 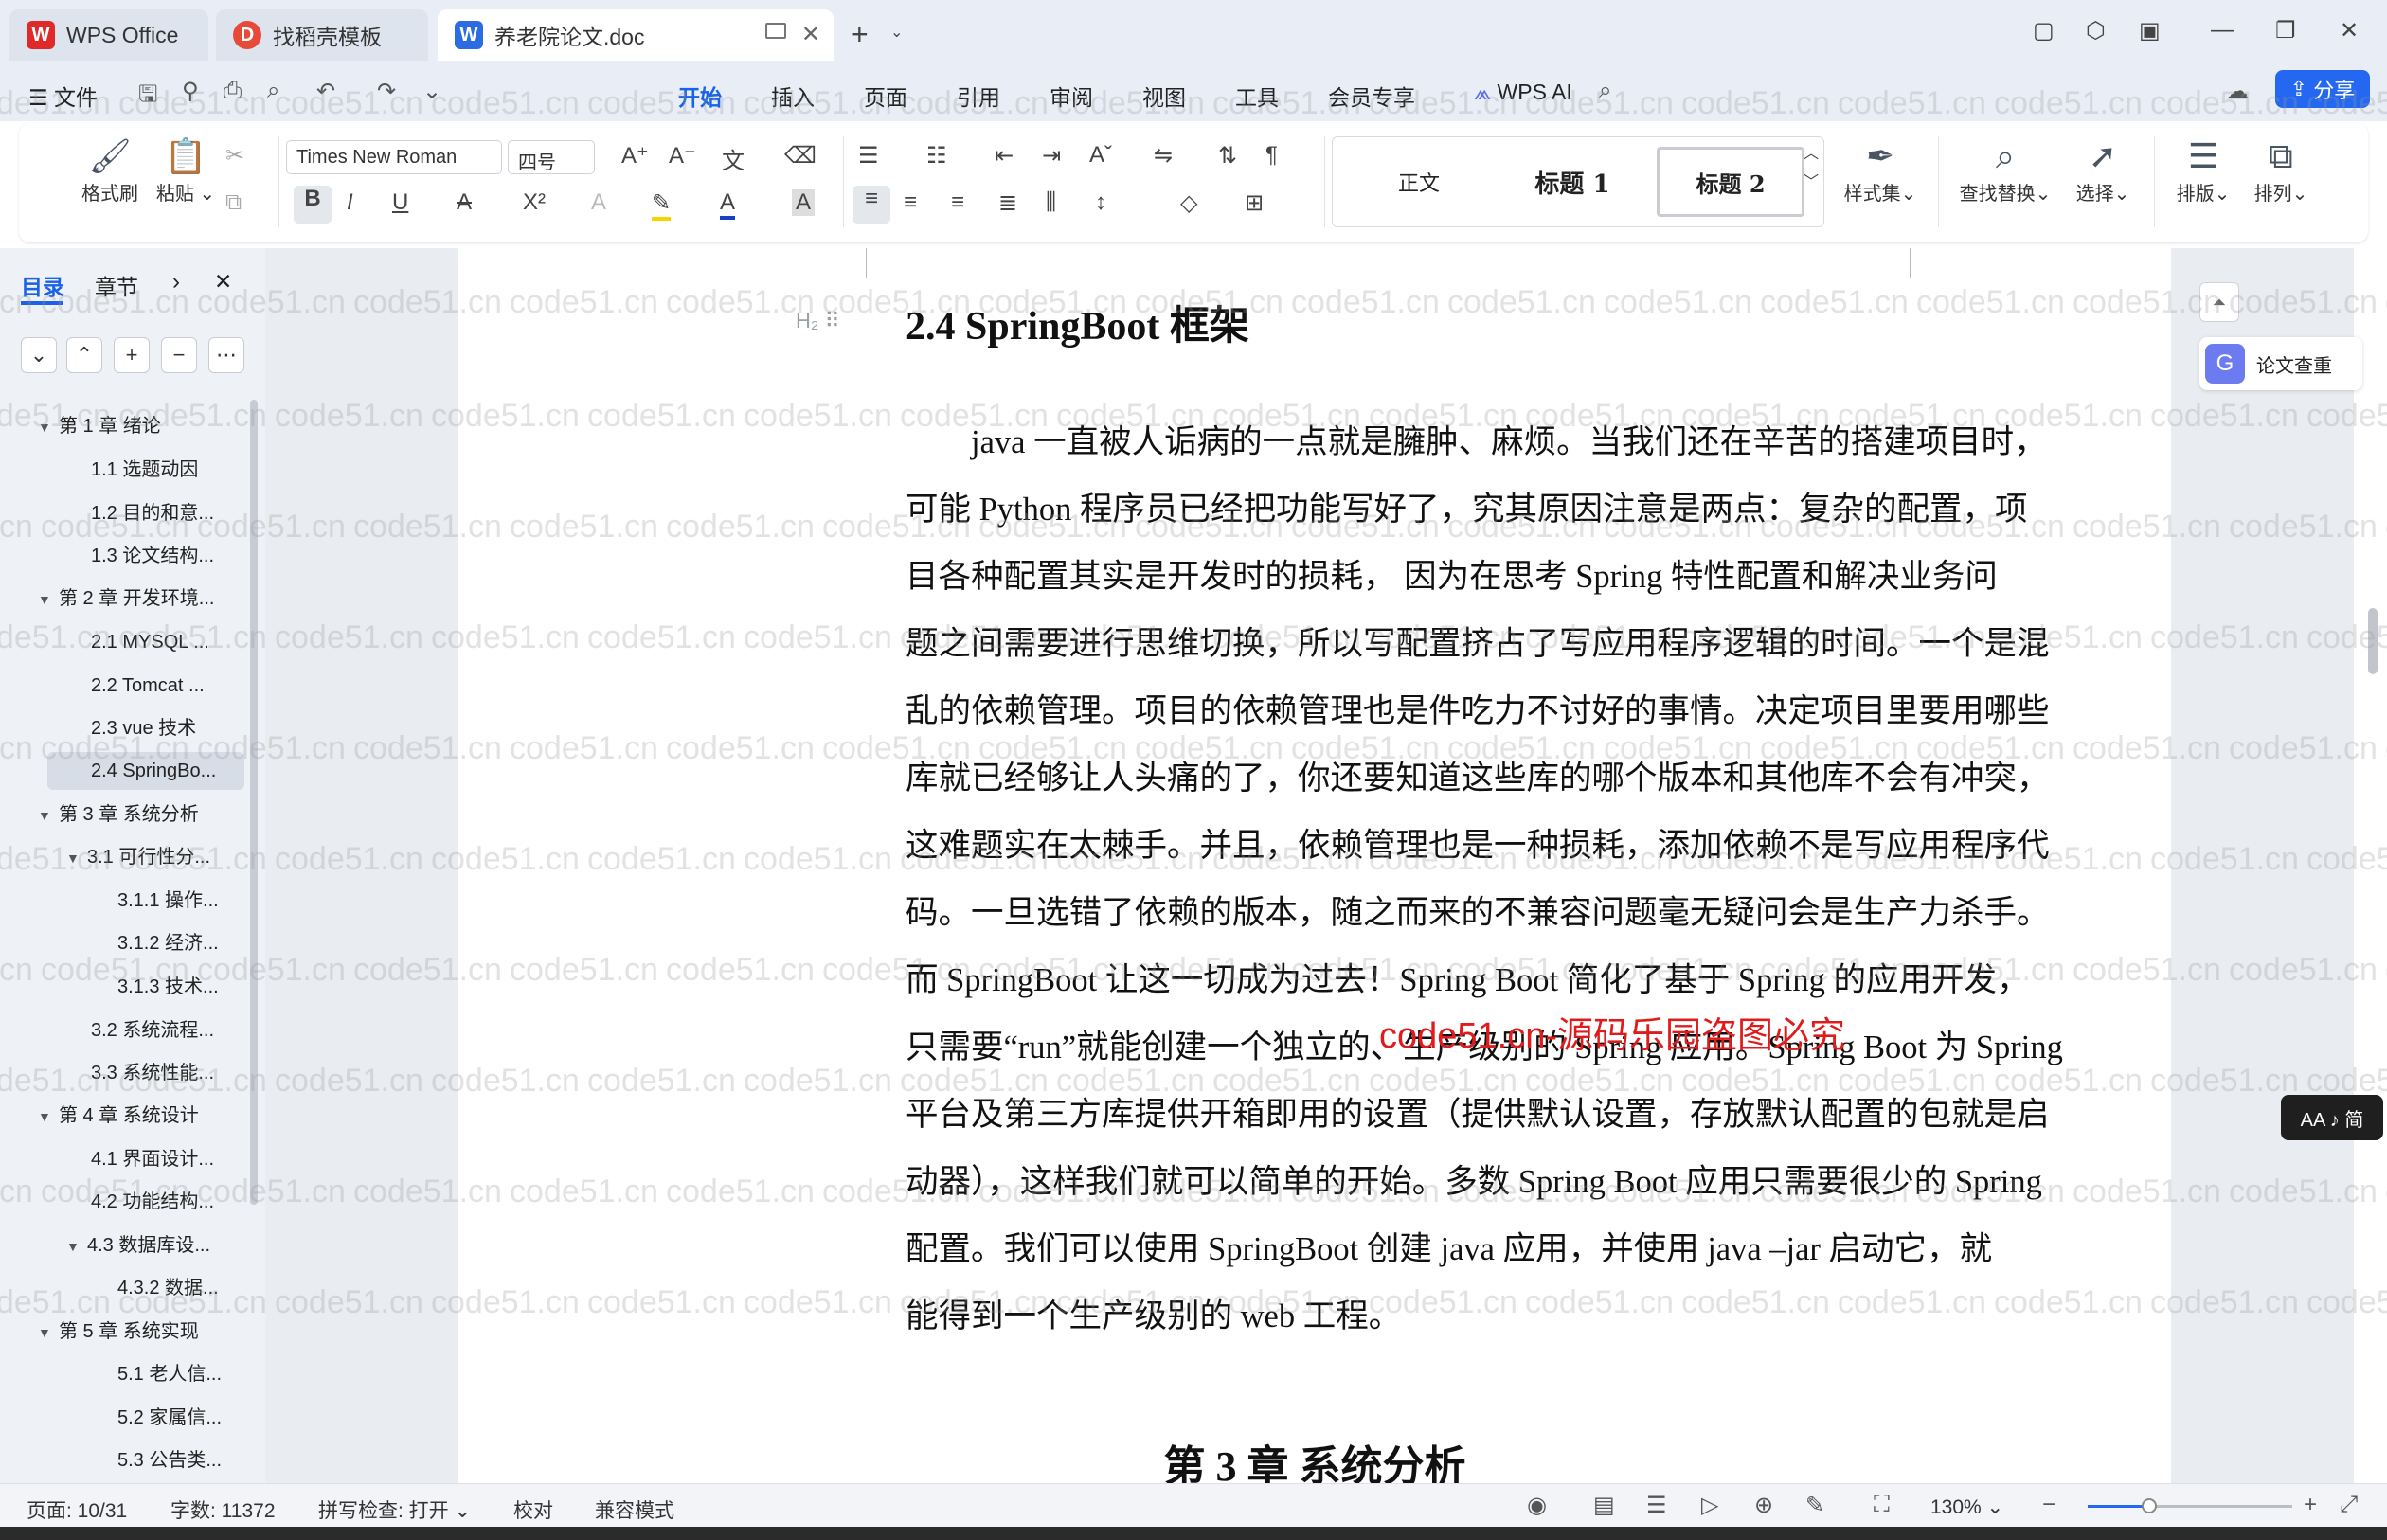 I want to click on menu-member: 会员专享, so click(x=1371, y=96).